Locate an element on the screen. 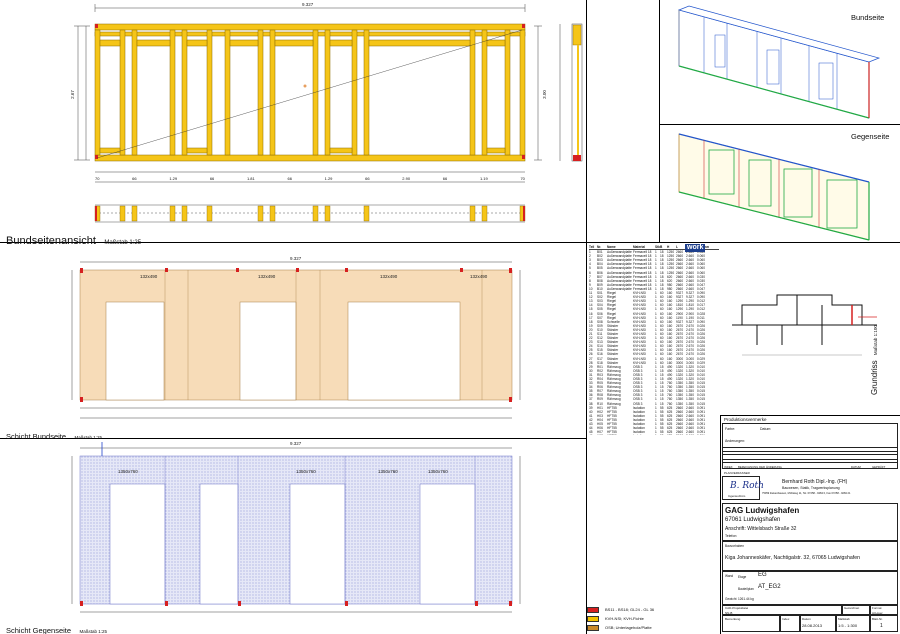 The width and height of the screenshot is (900, 634). wand-label: Wand is located at coordinates (729, 576).